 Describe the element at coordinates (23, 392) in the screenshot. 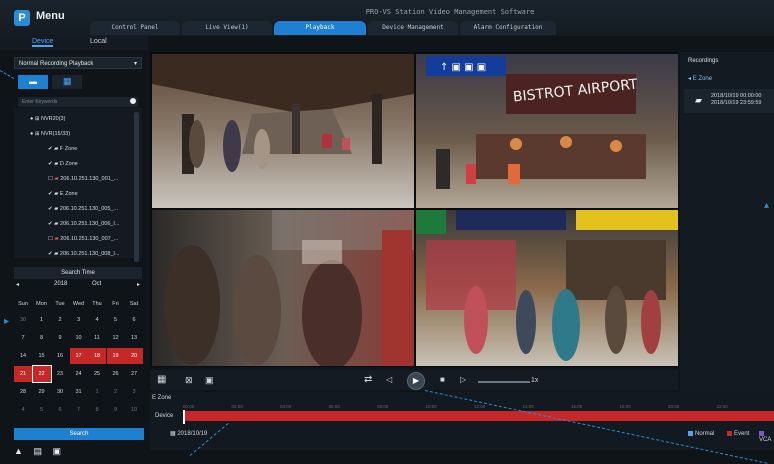

I see `calendar-day: 28` at that location.